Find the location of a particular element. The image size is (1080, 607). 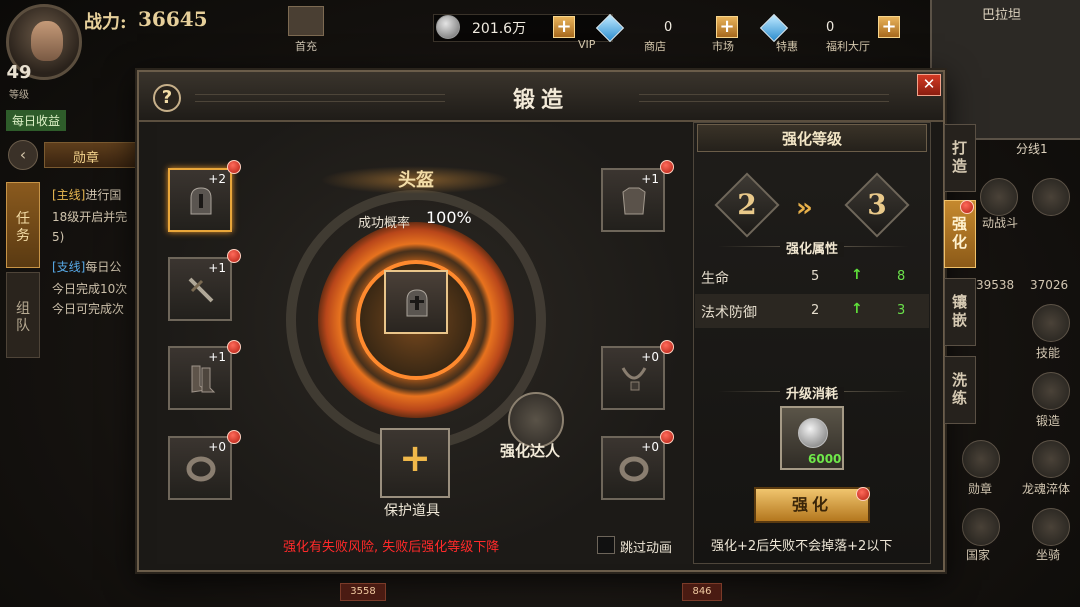

level-to: 3 is located at coordinates (877, 204).